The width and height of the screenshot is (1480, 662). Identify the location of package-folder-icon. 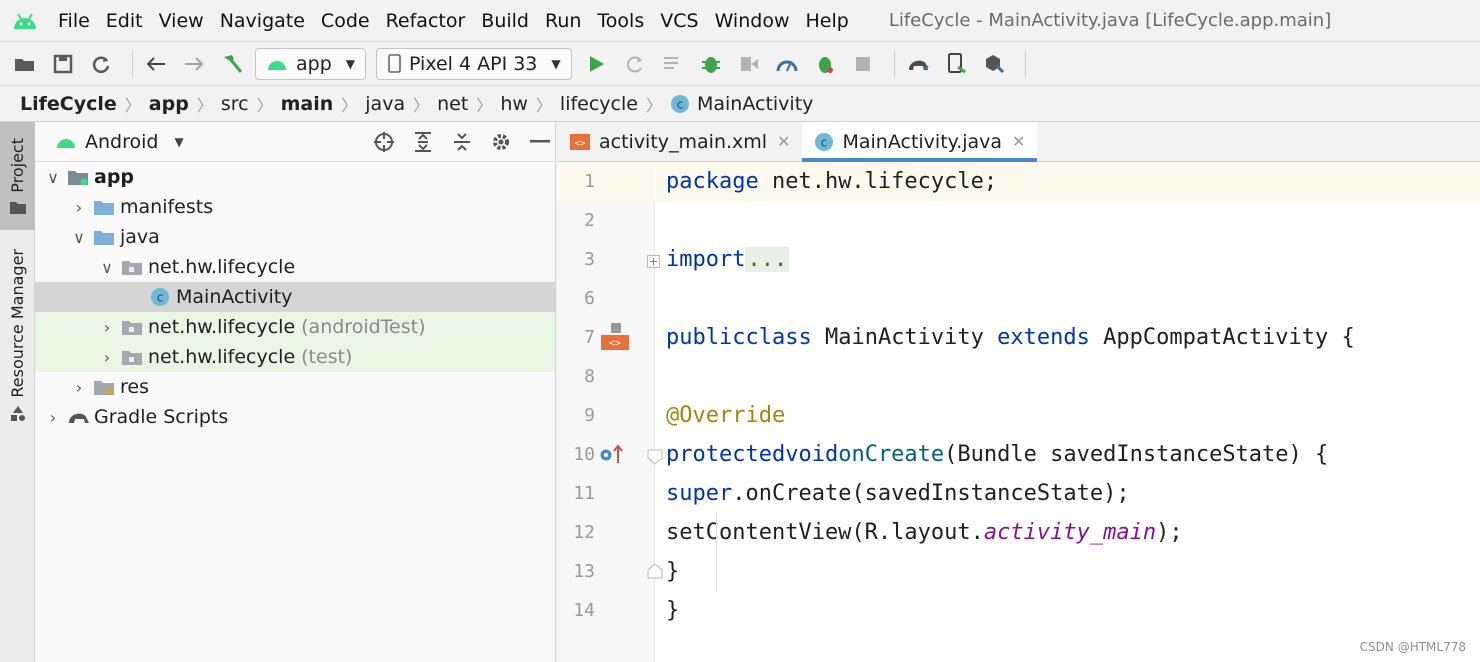
(132, 357).